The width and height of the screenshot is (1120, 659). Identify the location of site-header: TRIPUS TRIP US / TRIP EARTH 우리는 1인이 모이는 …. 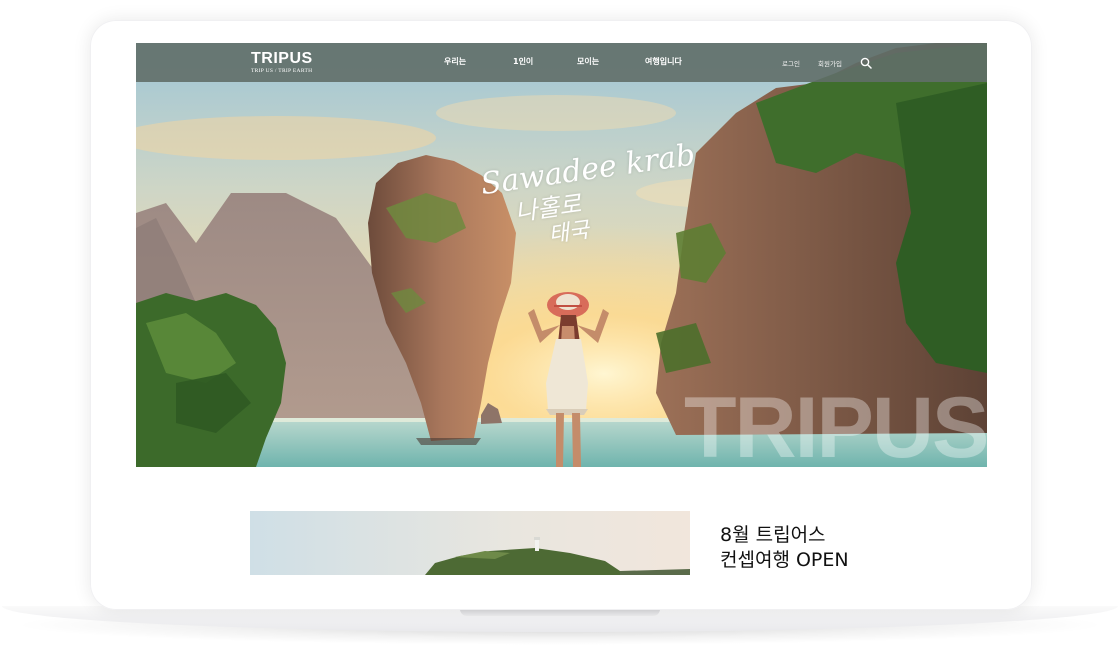
(561, 62).